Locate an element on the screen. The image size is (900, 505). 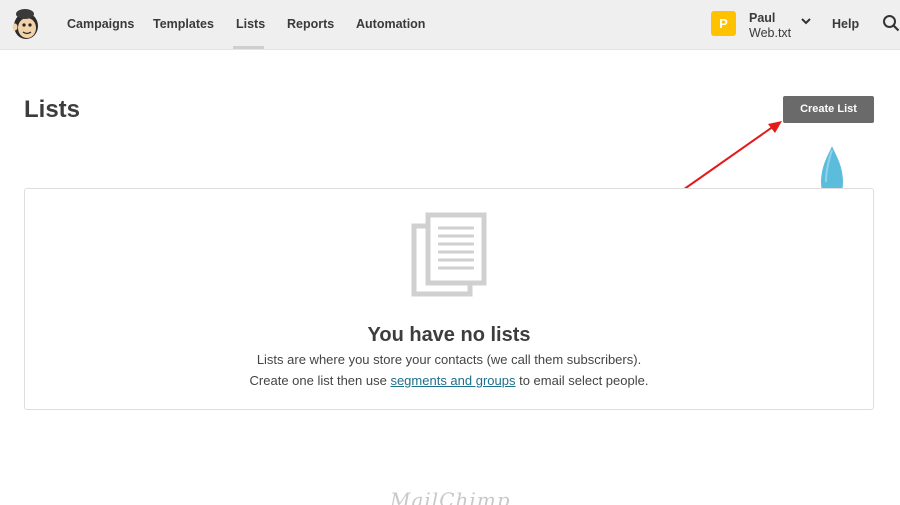
account-avatar: P is located at coordinates (723, 23).